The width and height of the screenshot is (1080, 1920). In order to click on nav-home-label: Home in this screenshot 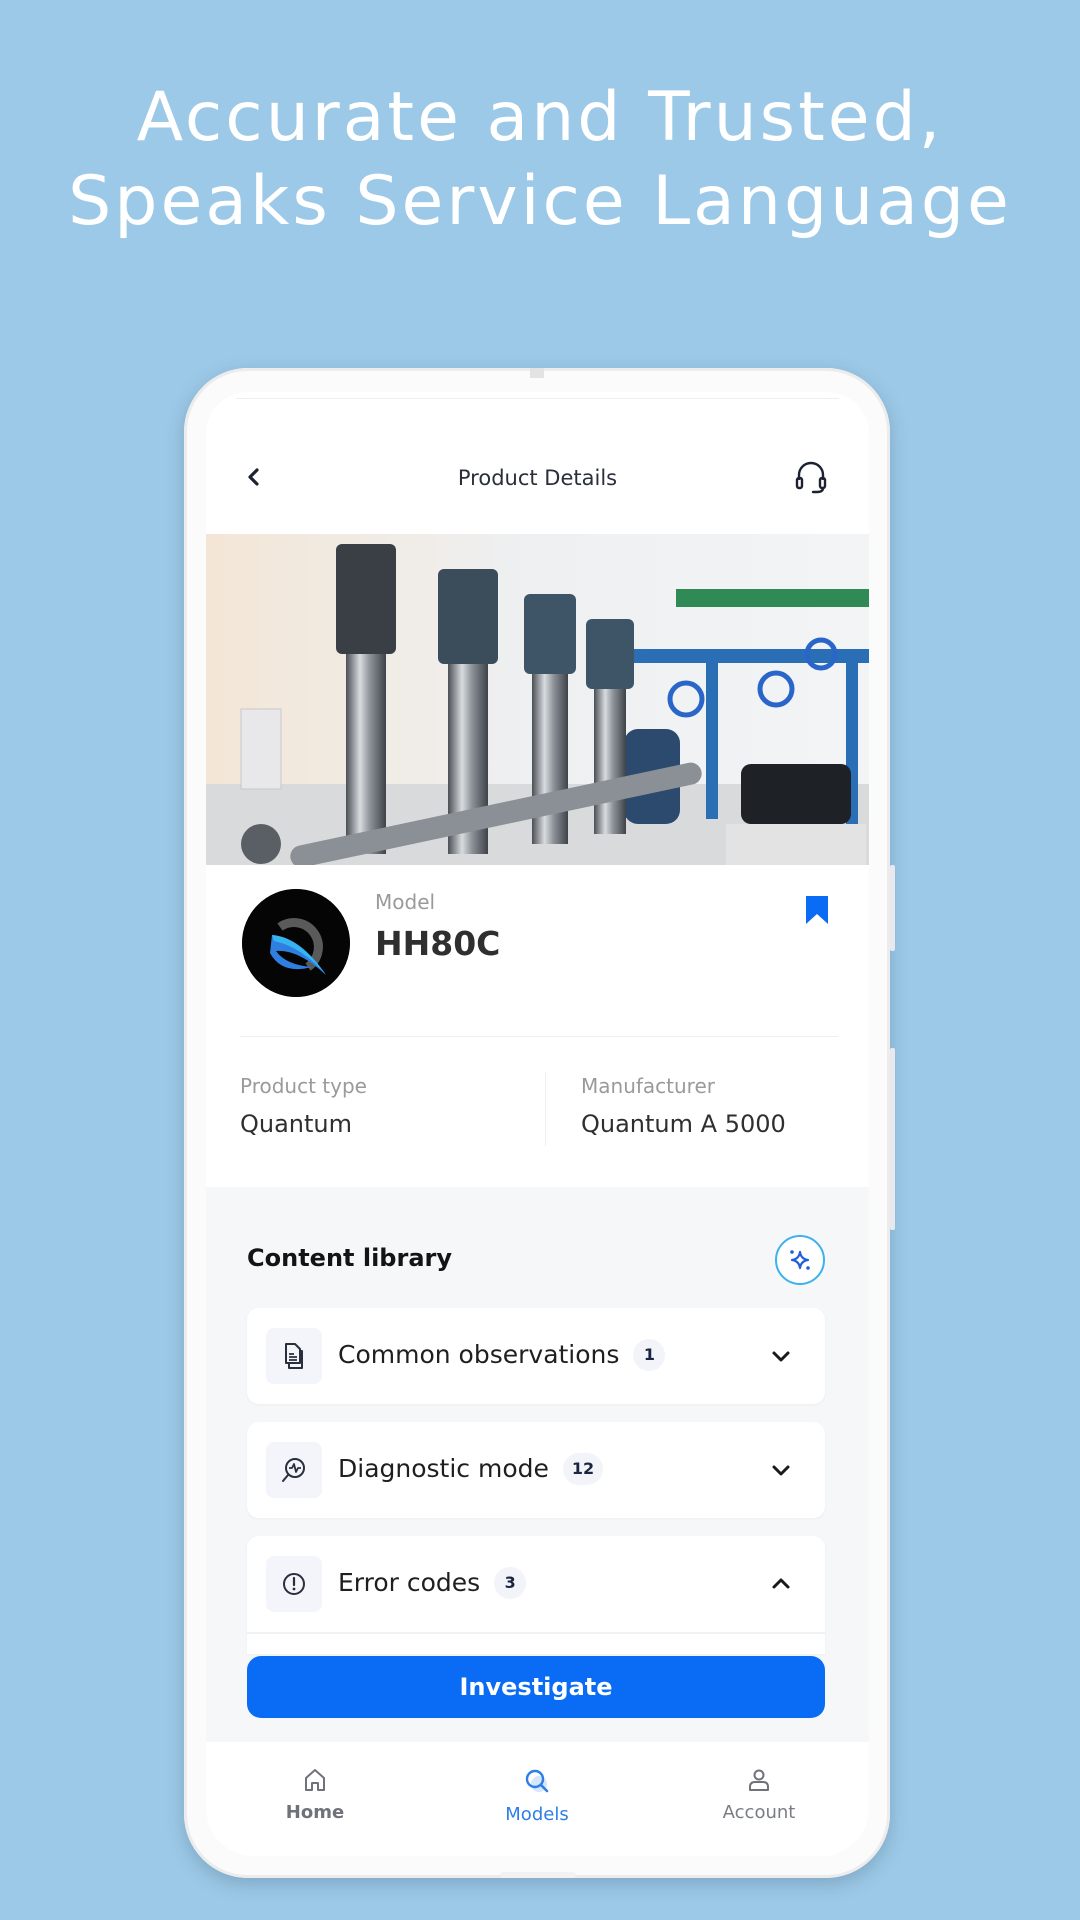, I will do `click(315, 1812)`.